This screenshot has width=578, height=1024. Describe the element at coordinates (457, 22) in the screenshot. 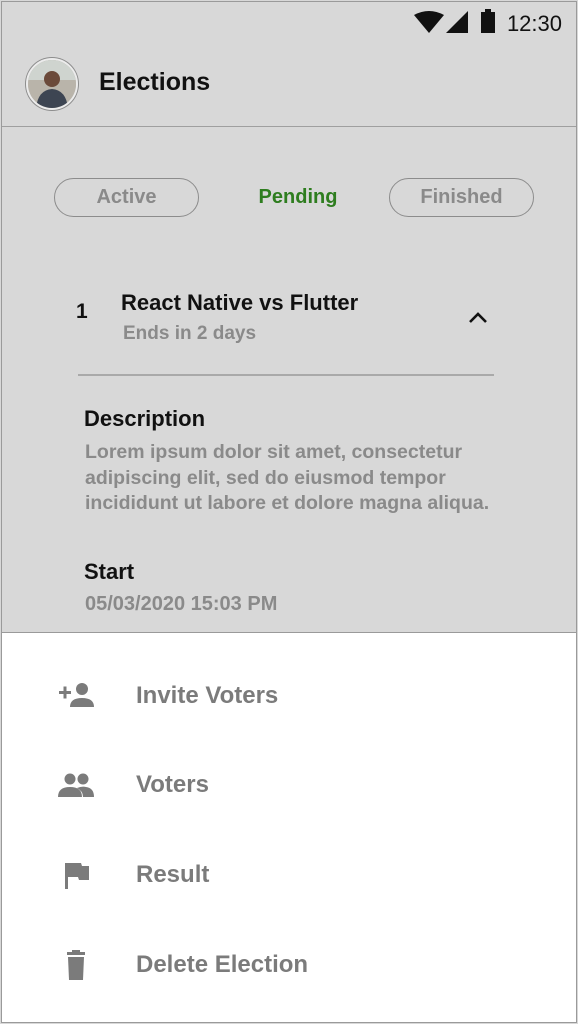

I see `signal-icon` at that location.